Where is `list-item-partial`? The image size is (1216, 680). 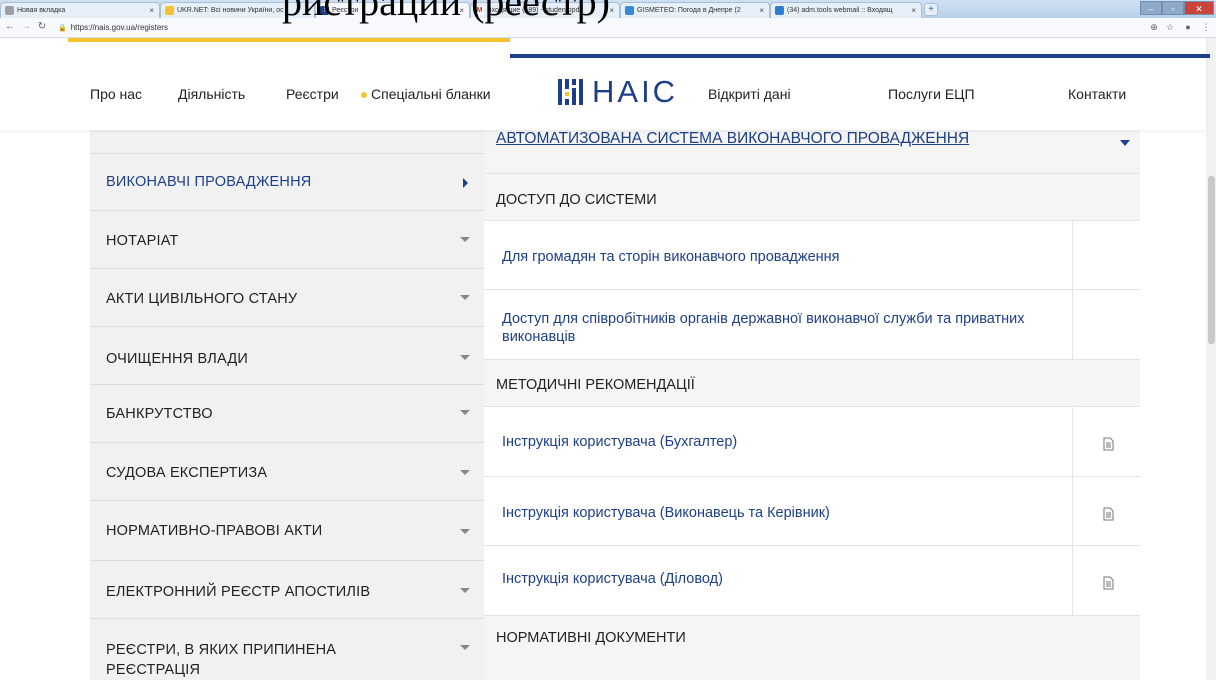 list-item-partial is located at coordinates (812, 671).